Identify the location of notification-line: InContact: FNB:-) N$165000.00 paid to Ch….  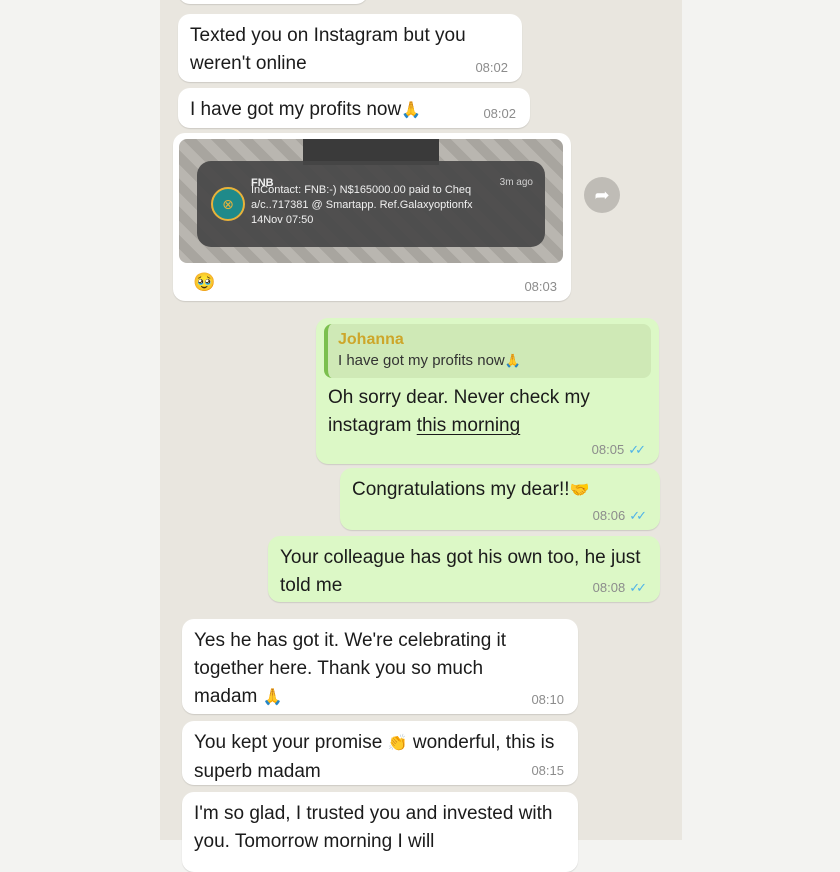
(361, 190).